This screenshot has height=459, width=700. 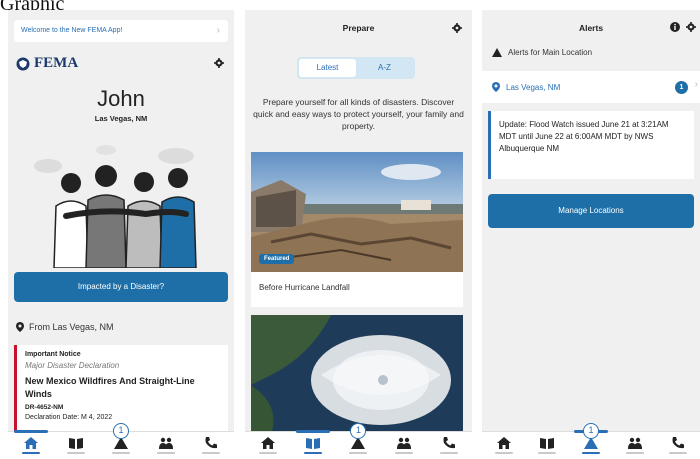 What do you see at coordinates (304, 287) in the screenshot?
I see `card-caption: Before Hurricane Landfall` at bounding box center [304, 287].